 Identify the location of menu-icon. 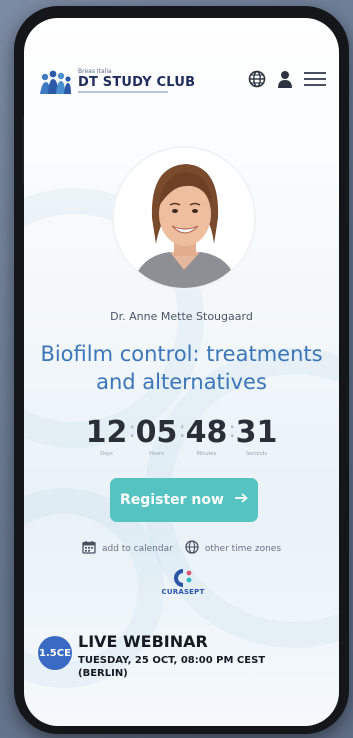
(315, 81).